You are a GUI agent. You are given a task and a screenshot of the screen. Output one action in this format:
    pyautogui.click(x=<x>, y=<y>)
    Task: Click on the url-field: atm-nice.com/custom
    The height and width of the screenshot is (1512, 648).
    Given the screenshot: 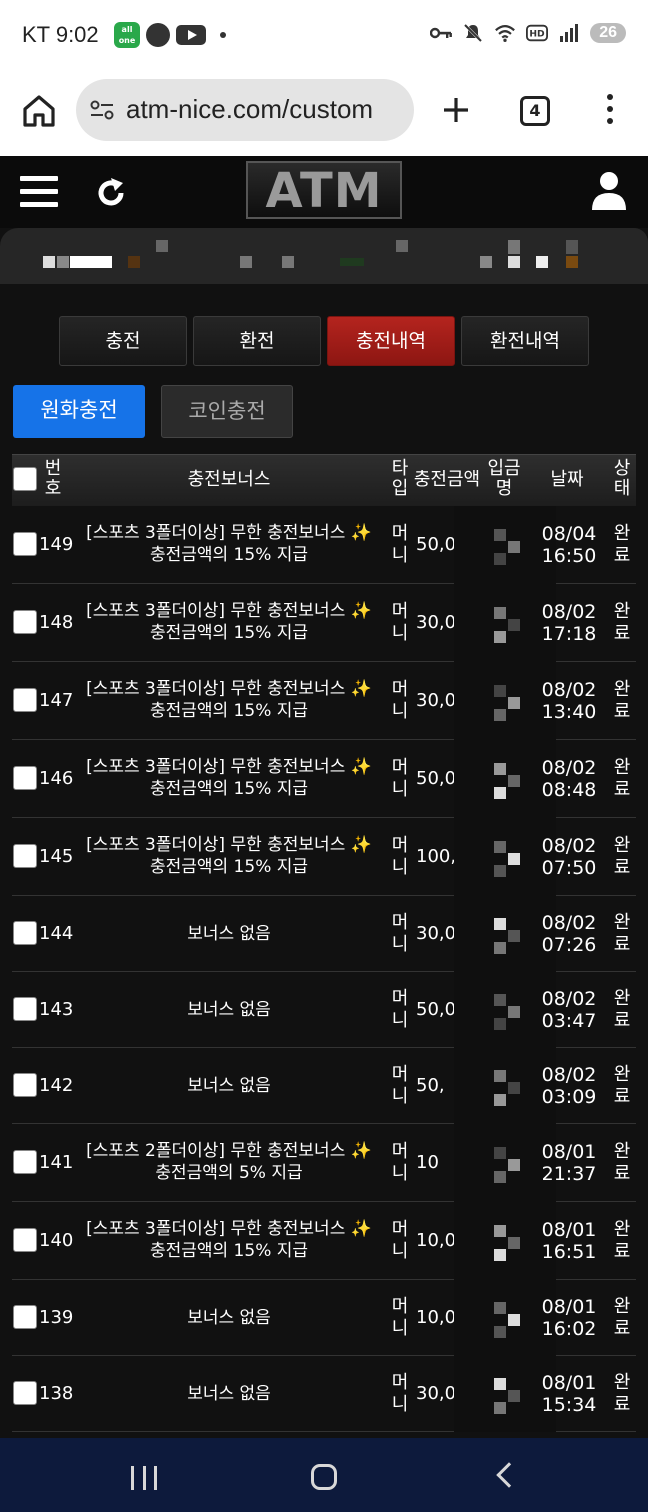 What is the action you would take?
    pyautogui.click(x=245, y=110)
    